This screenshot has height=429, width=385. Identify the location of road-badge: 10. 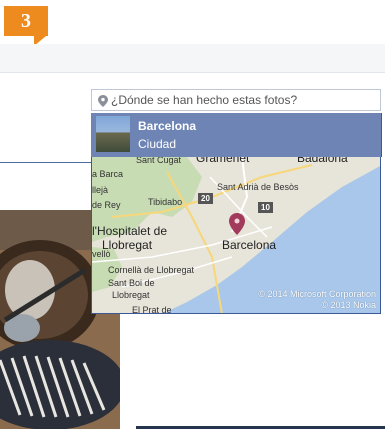
(265, 207).